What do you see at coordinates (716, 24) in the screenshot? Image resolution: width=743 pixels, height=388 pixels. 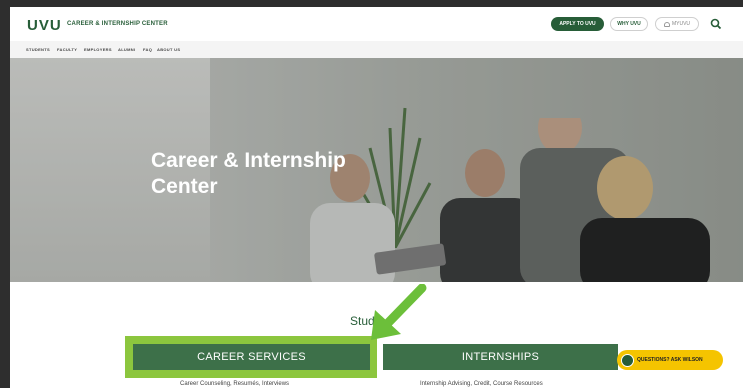 I see `search-icon` at bounding box center [716, 24].